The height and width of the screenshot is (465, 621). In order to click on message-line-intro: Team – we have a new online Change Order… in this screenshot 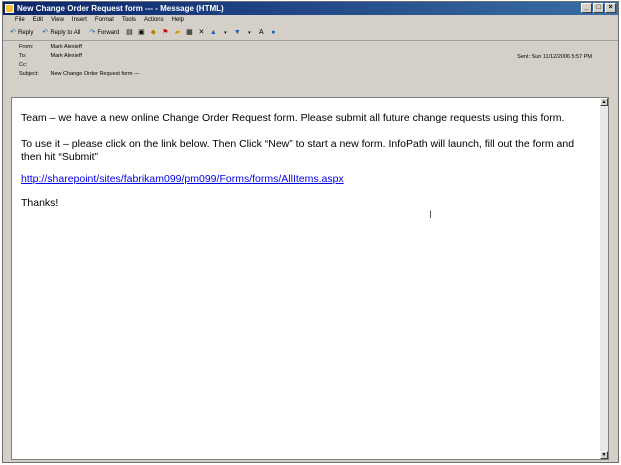, I will do `click(293, 118)`.